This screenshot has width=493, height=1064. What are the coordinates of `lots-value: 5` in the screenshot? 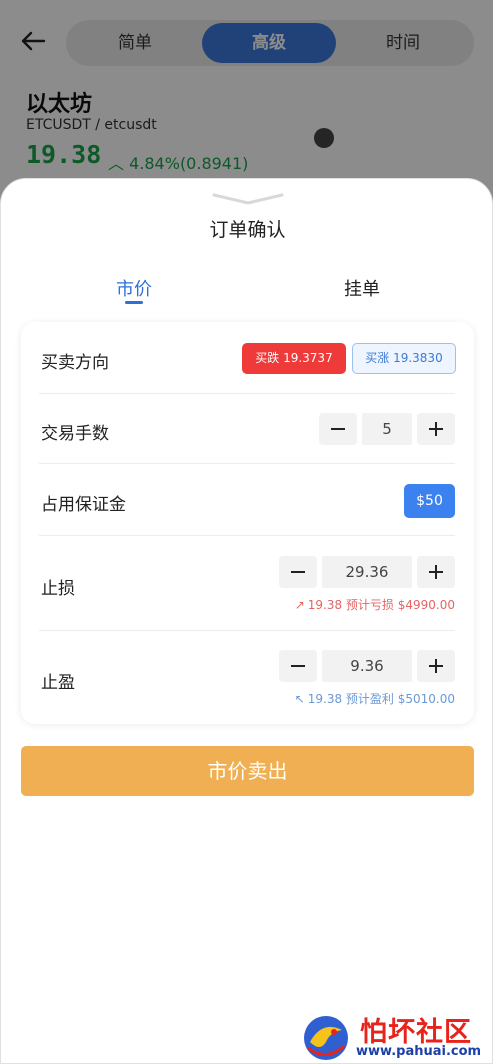 It's located at (387, 429).